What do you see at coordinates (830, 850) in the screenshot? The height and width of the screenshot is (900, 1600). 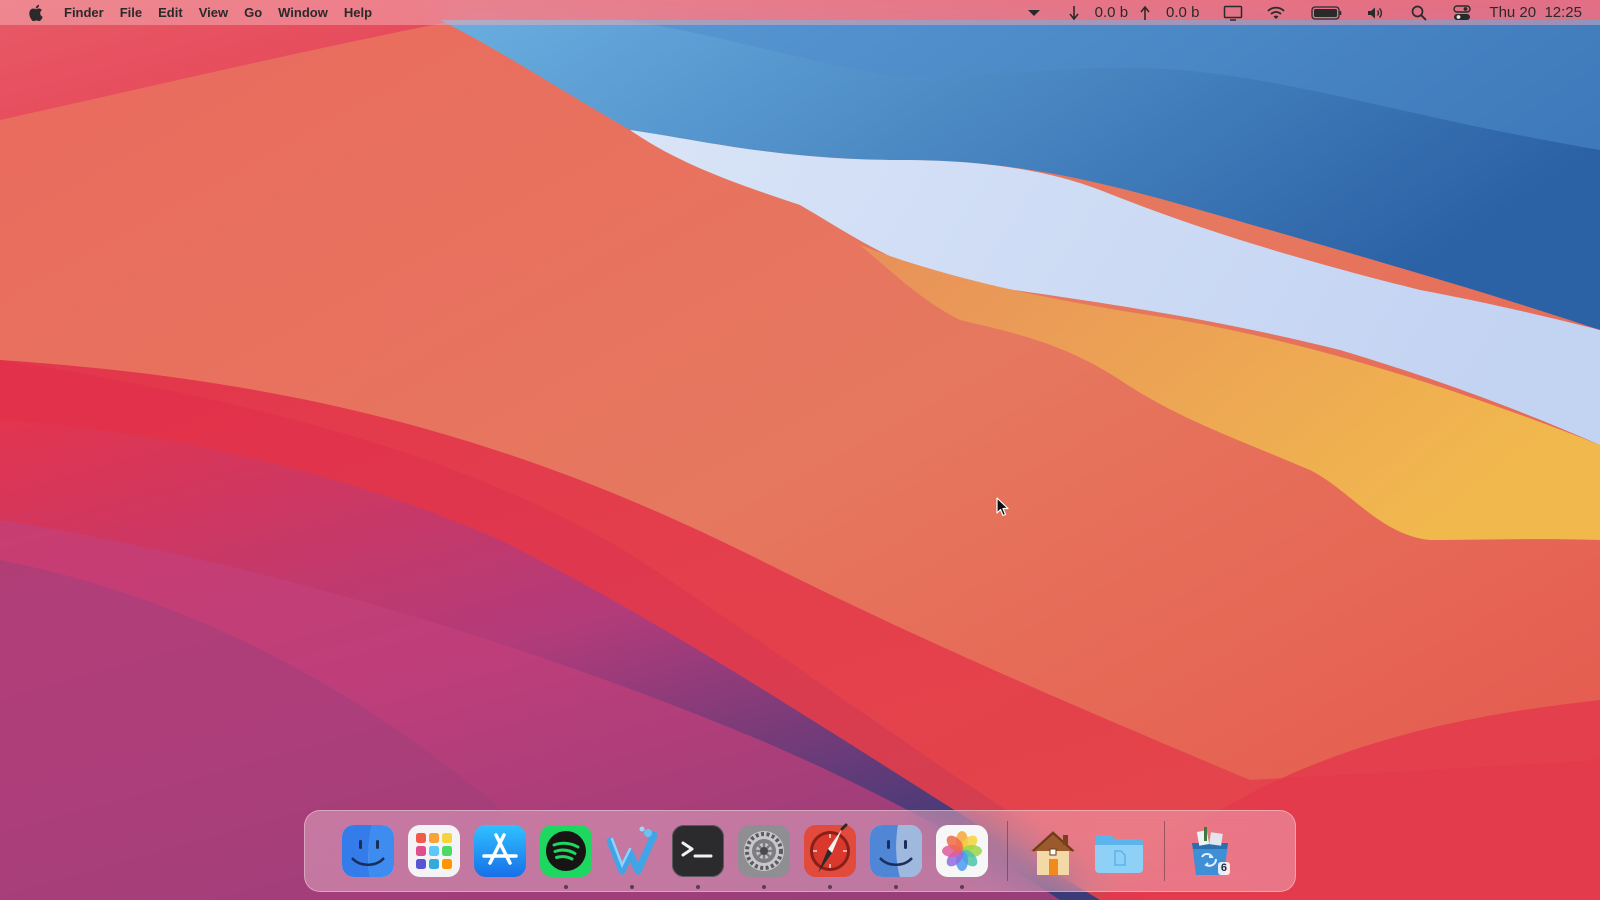 I see `web-browser-icon` at bounding box center [830, 850].